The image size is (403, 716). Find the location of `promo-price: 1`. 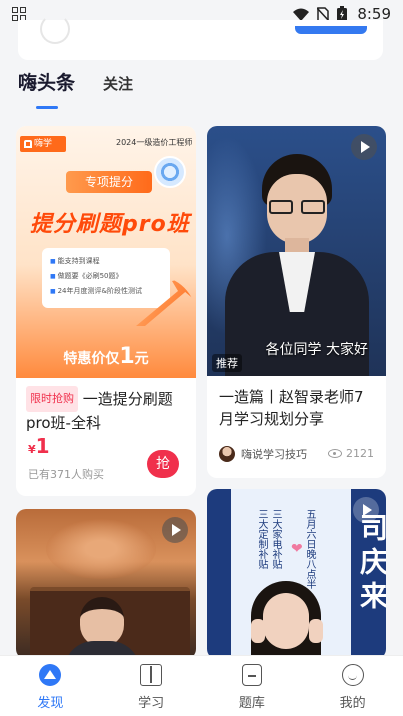

promo-price: 1 is located at coordinates (127, 356).